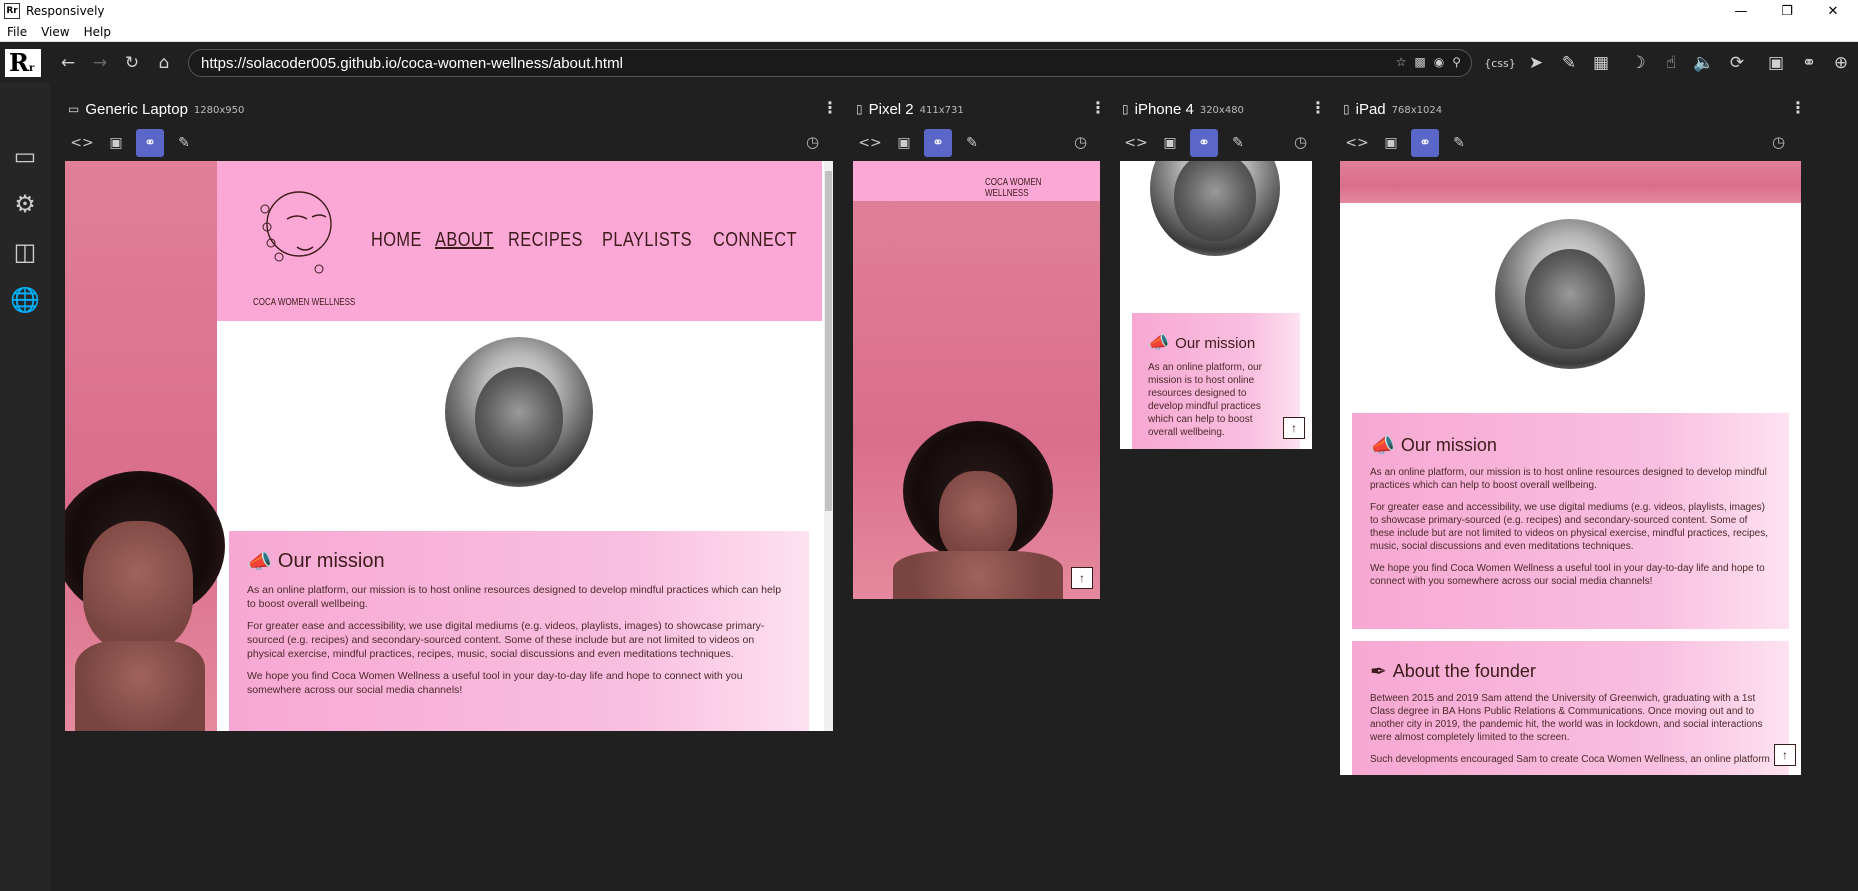 The width and height of the screenshot is (1858, 891). I want to click on menu-help: Help, so click(97, 32).